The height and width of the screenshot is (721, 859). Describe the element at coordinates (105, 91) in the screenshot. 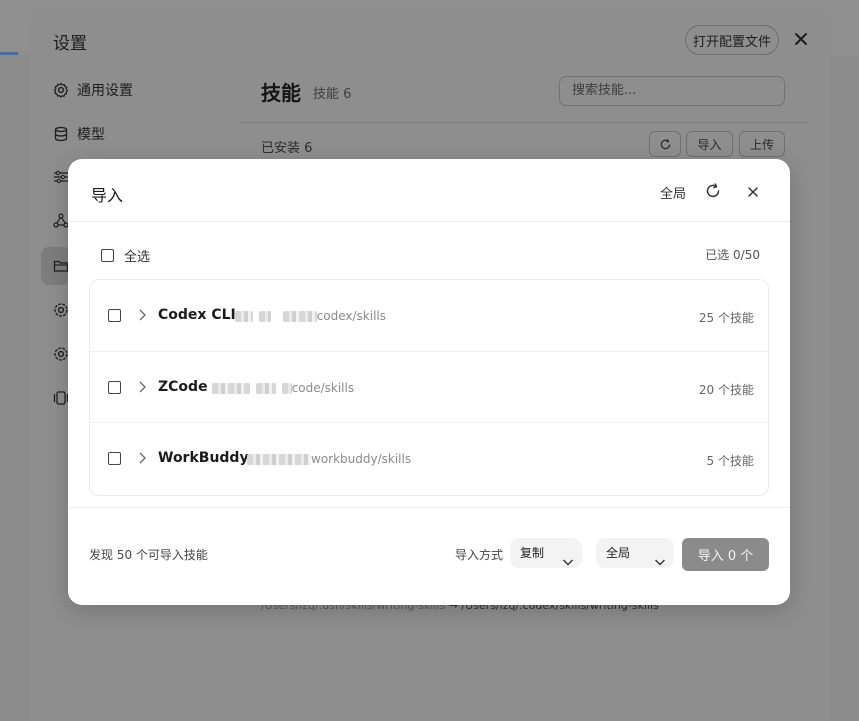

I see `sidebar-item-label: 通用设置` at that location.